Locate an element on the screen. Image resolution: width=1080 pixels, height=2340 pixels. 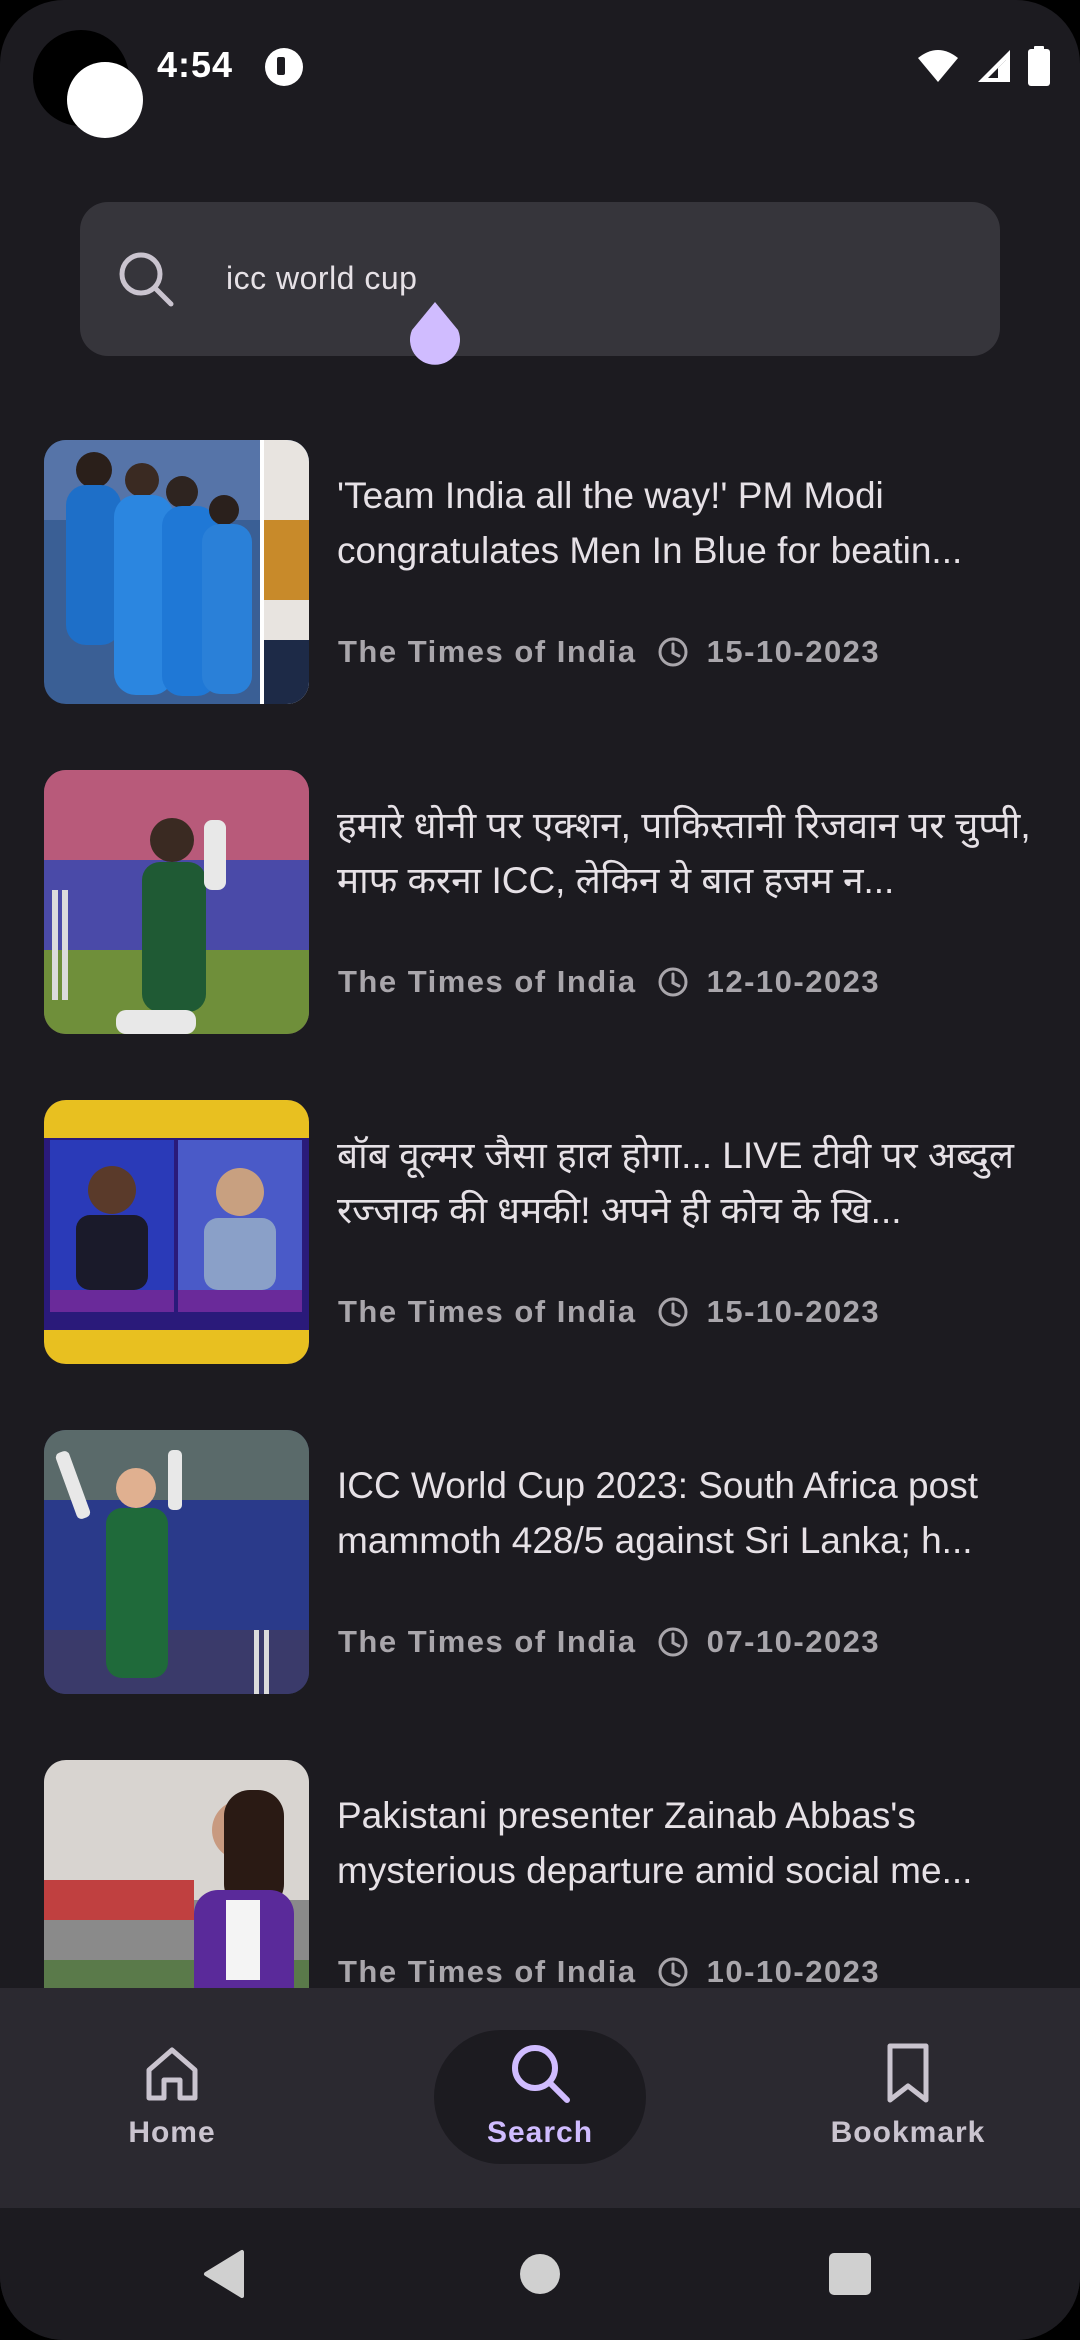
text-cursor-handle is located at coordinates (435, 333).